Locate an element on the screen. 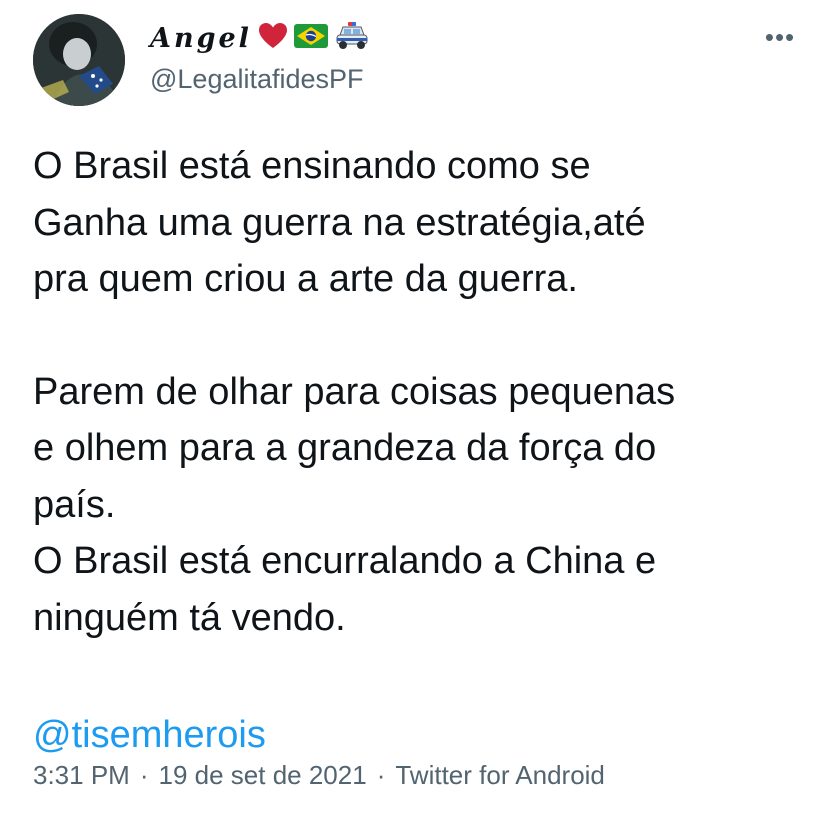  brazil-flag-icon is located at coordinates (310, 38).